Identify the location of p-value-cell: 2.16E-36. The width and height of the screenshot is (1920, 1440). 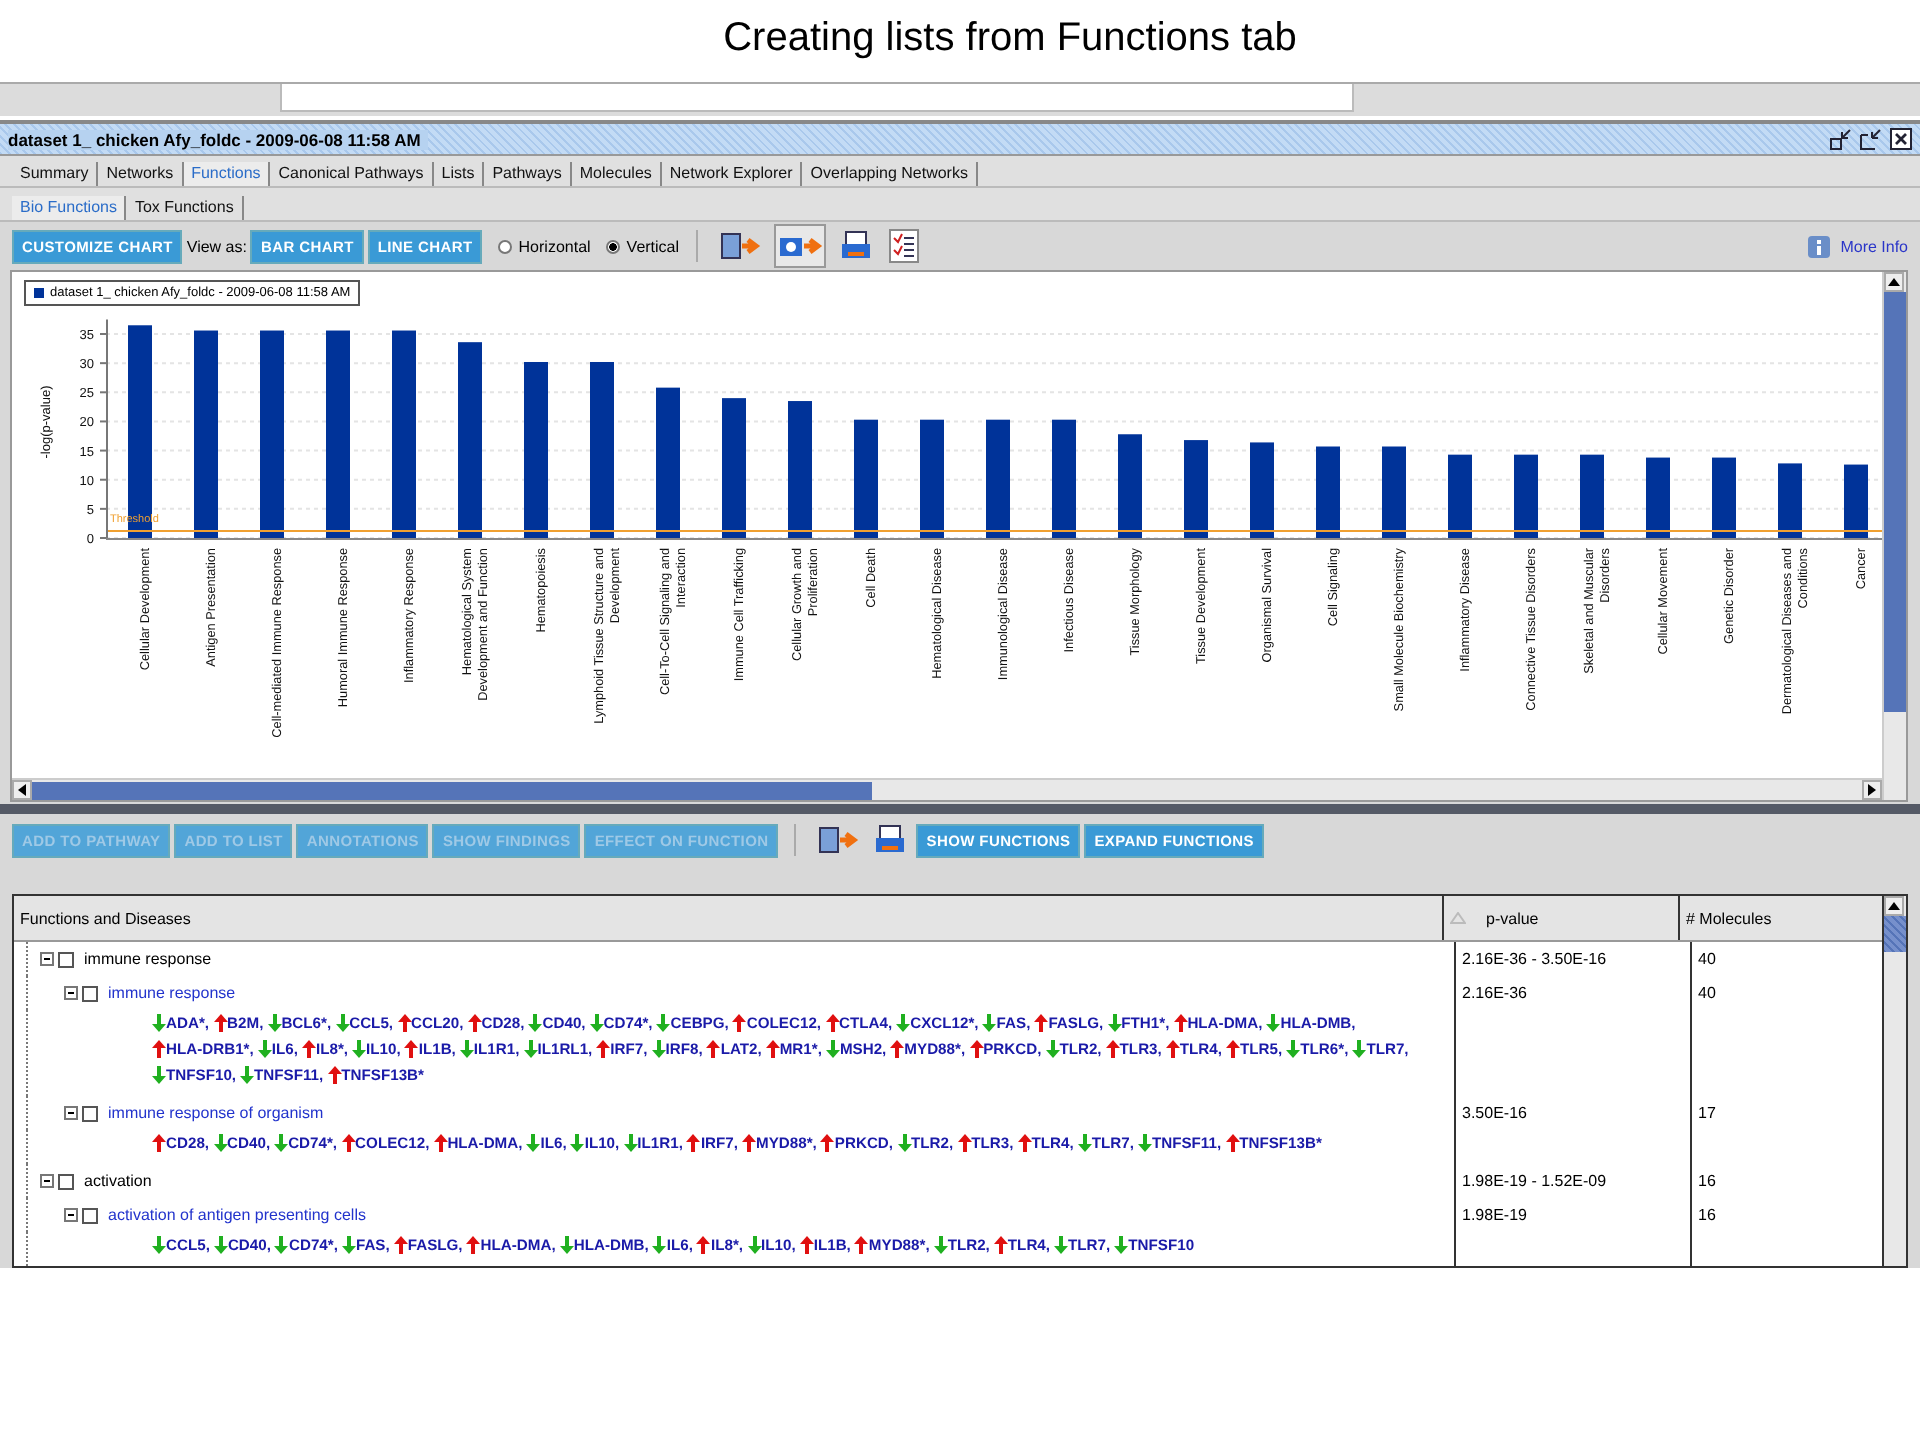
(1572, 993).